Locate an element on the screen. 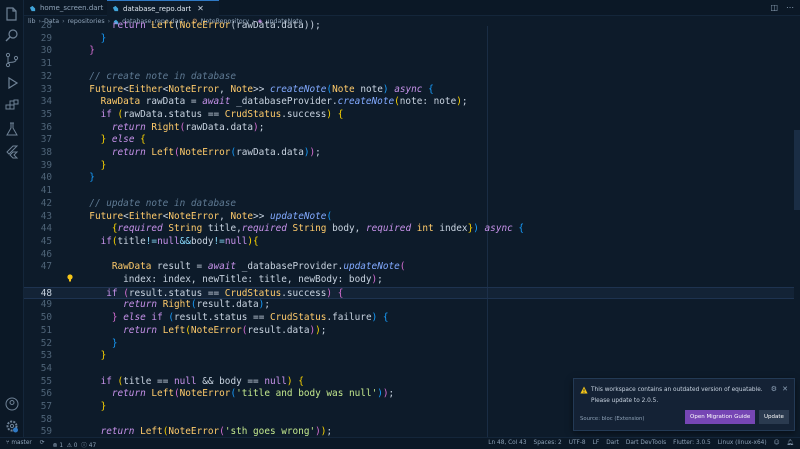 Image resolution: width=800 pixels, height=449 pixels. code-line: 51 return Left(NoteError(result.data)); is located at coordinates (183, 330).